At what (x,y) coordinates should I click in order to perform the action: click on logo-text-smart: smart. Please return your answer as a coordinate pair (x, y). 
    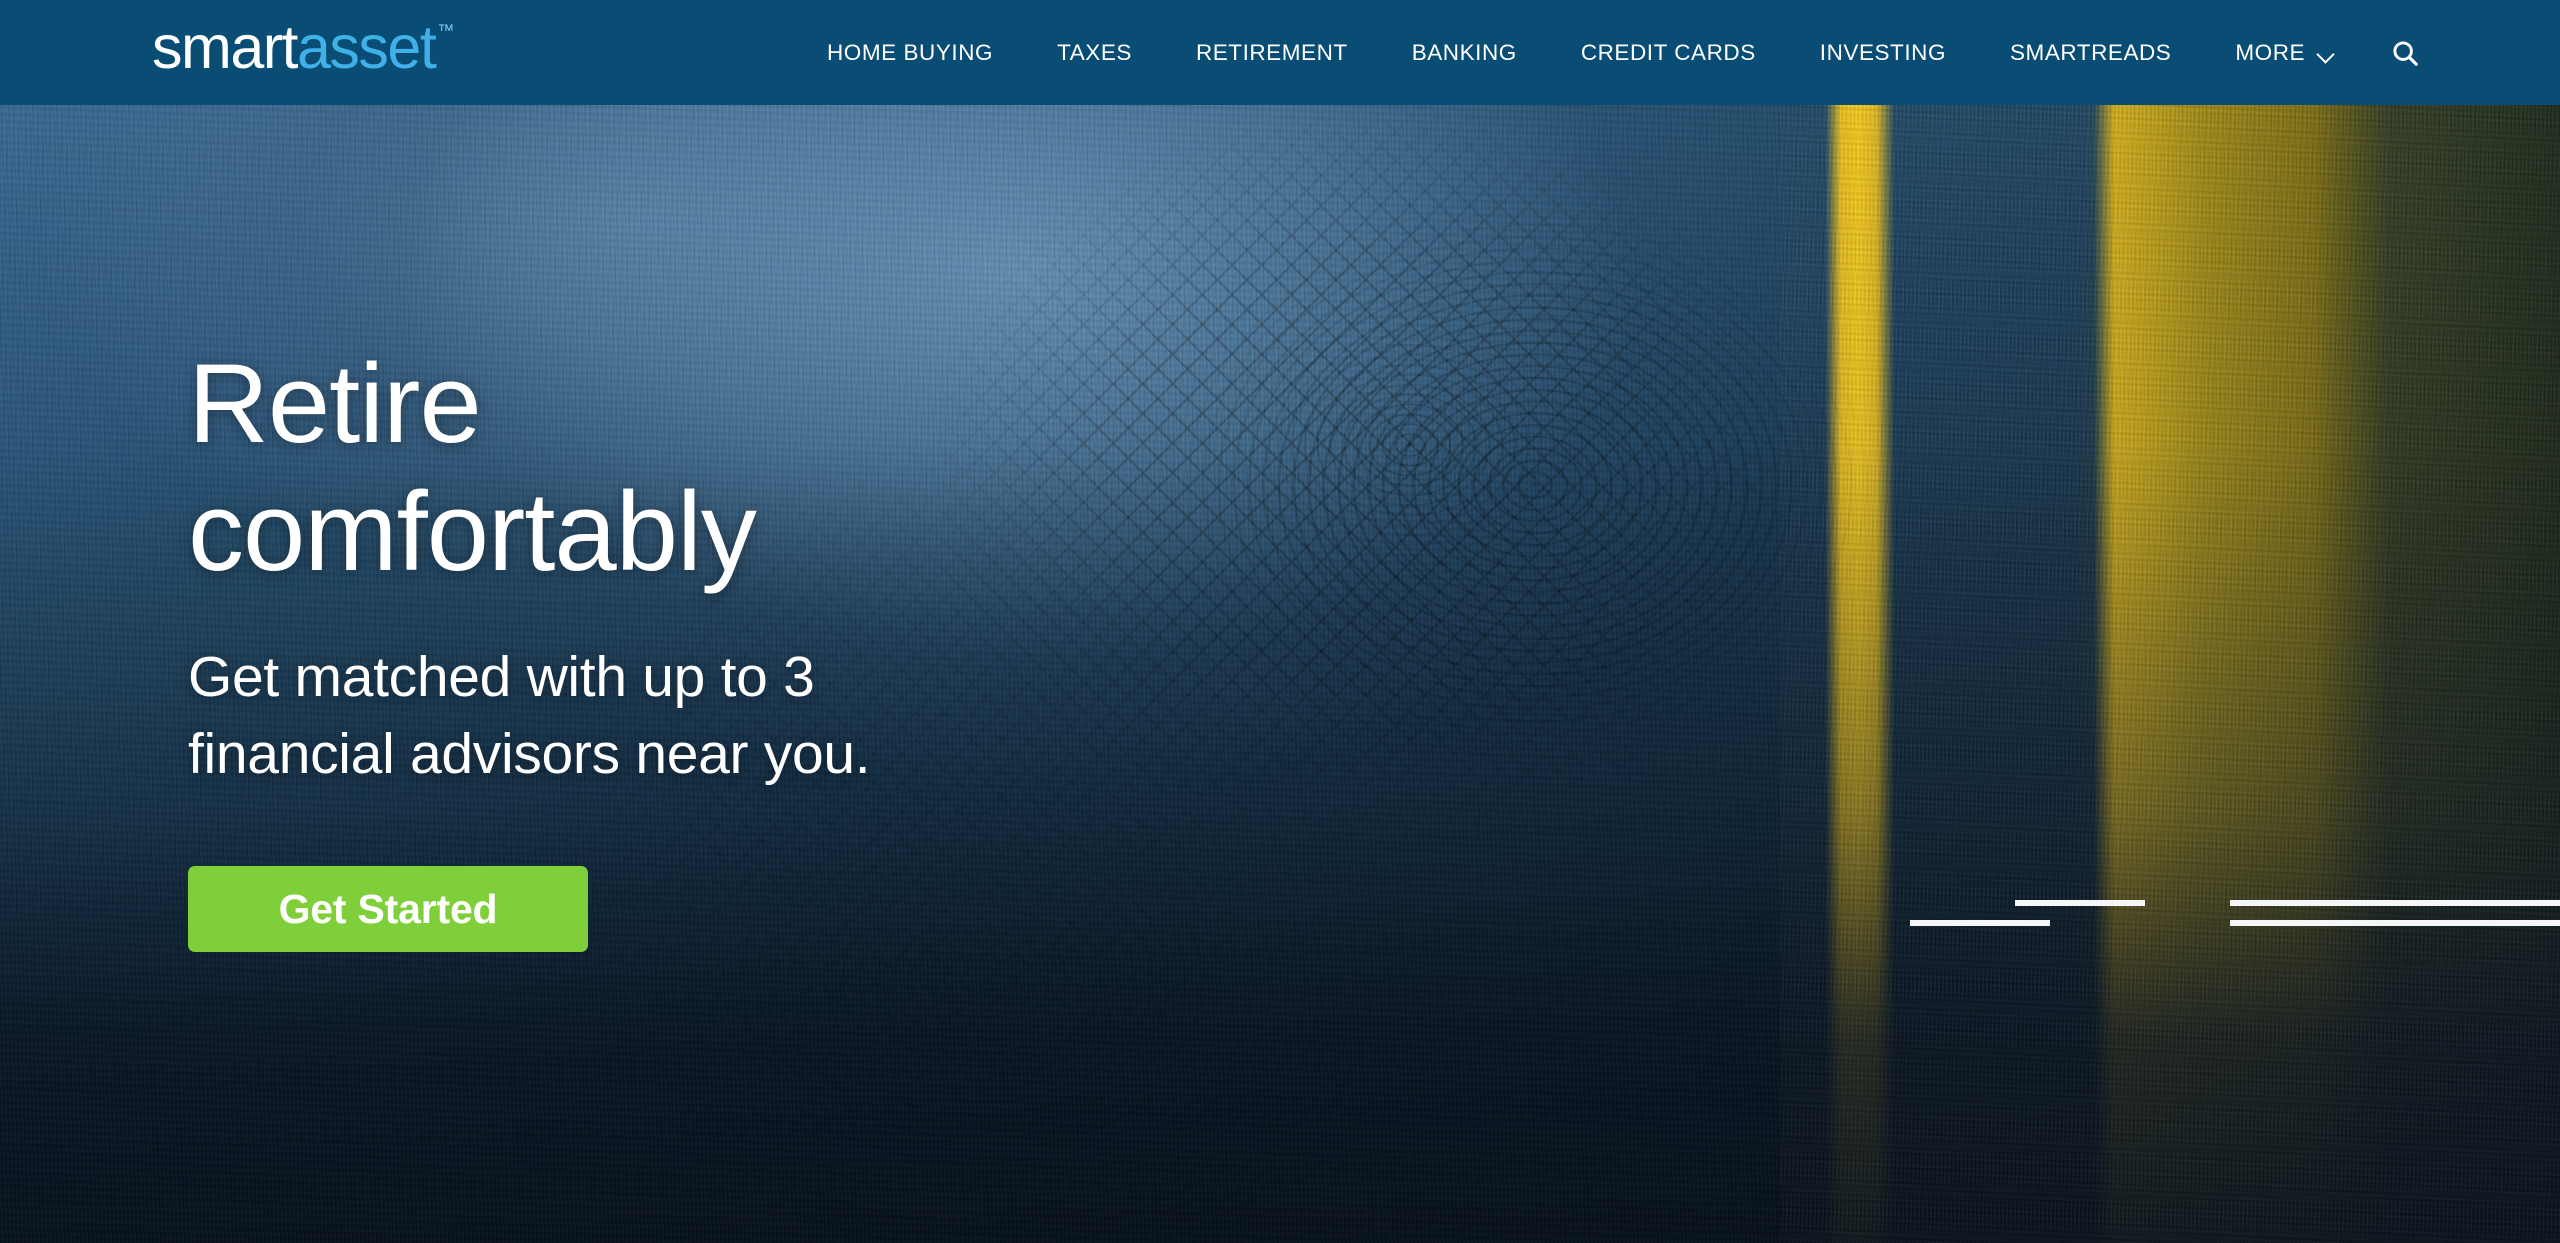
    Looking at the image, I should click on (225, 47).